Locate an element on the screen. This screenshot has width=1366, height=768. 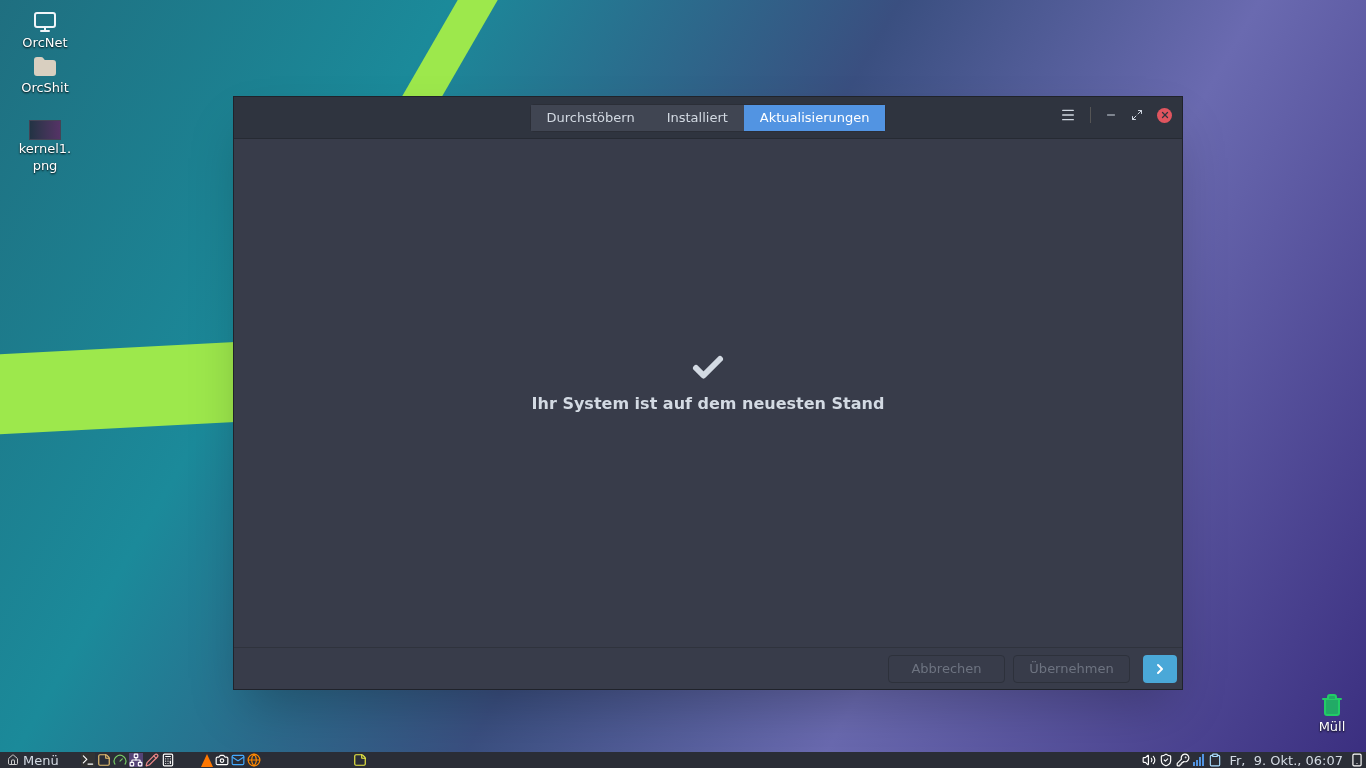
tab: Aktualisierungen is located at coordinates (814, 117).